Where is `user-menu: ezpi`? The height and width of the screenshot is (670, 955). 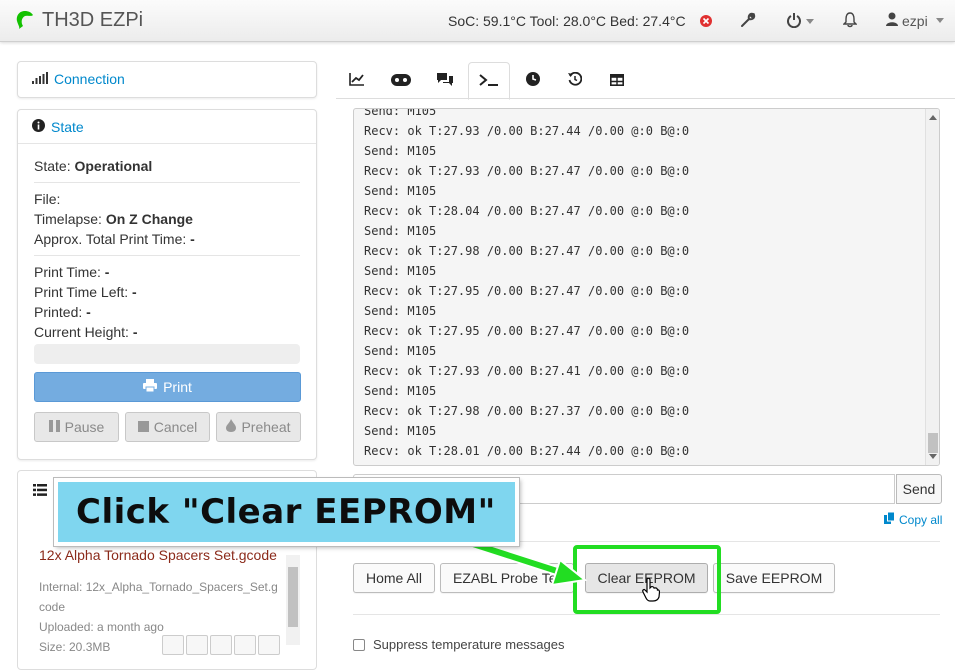
user-menu: ezpi is located at coordinates (915, 20).